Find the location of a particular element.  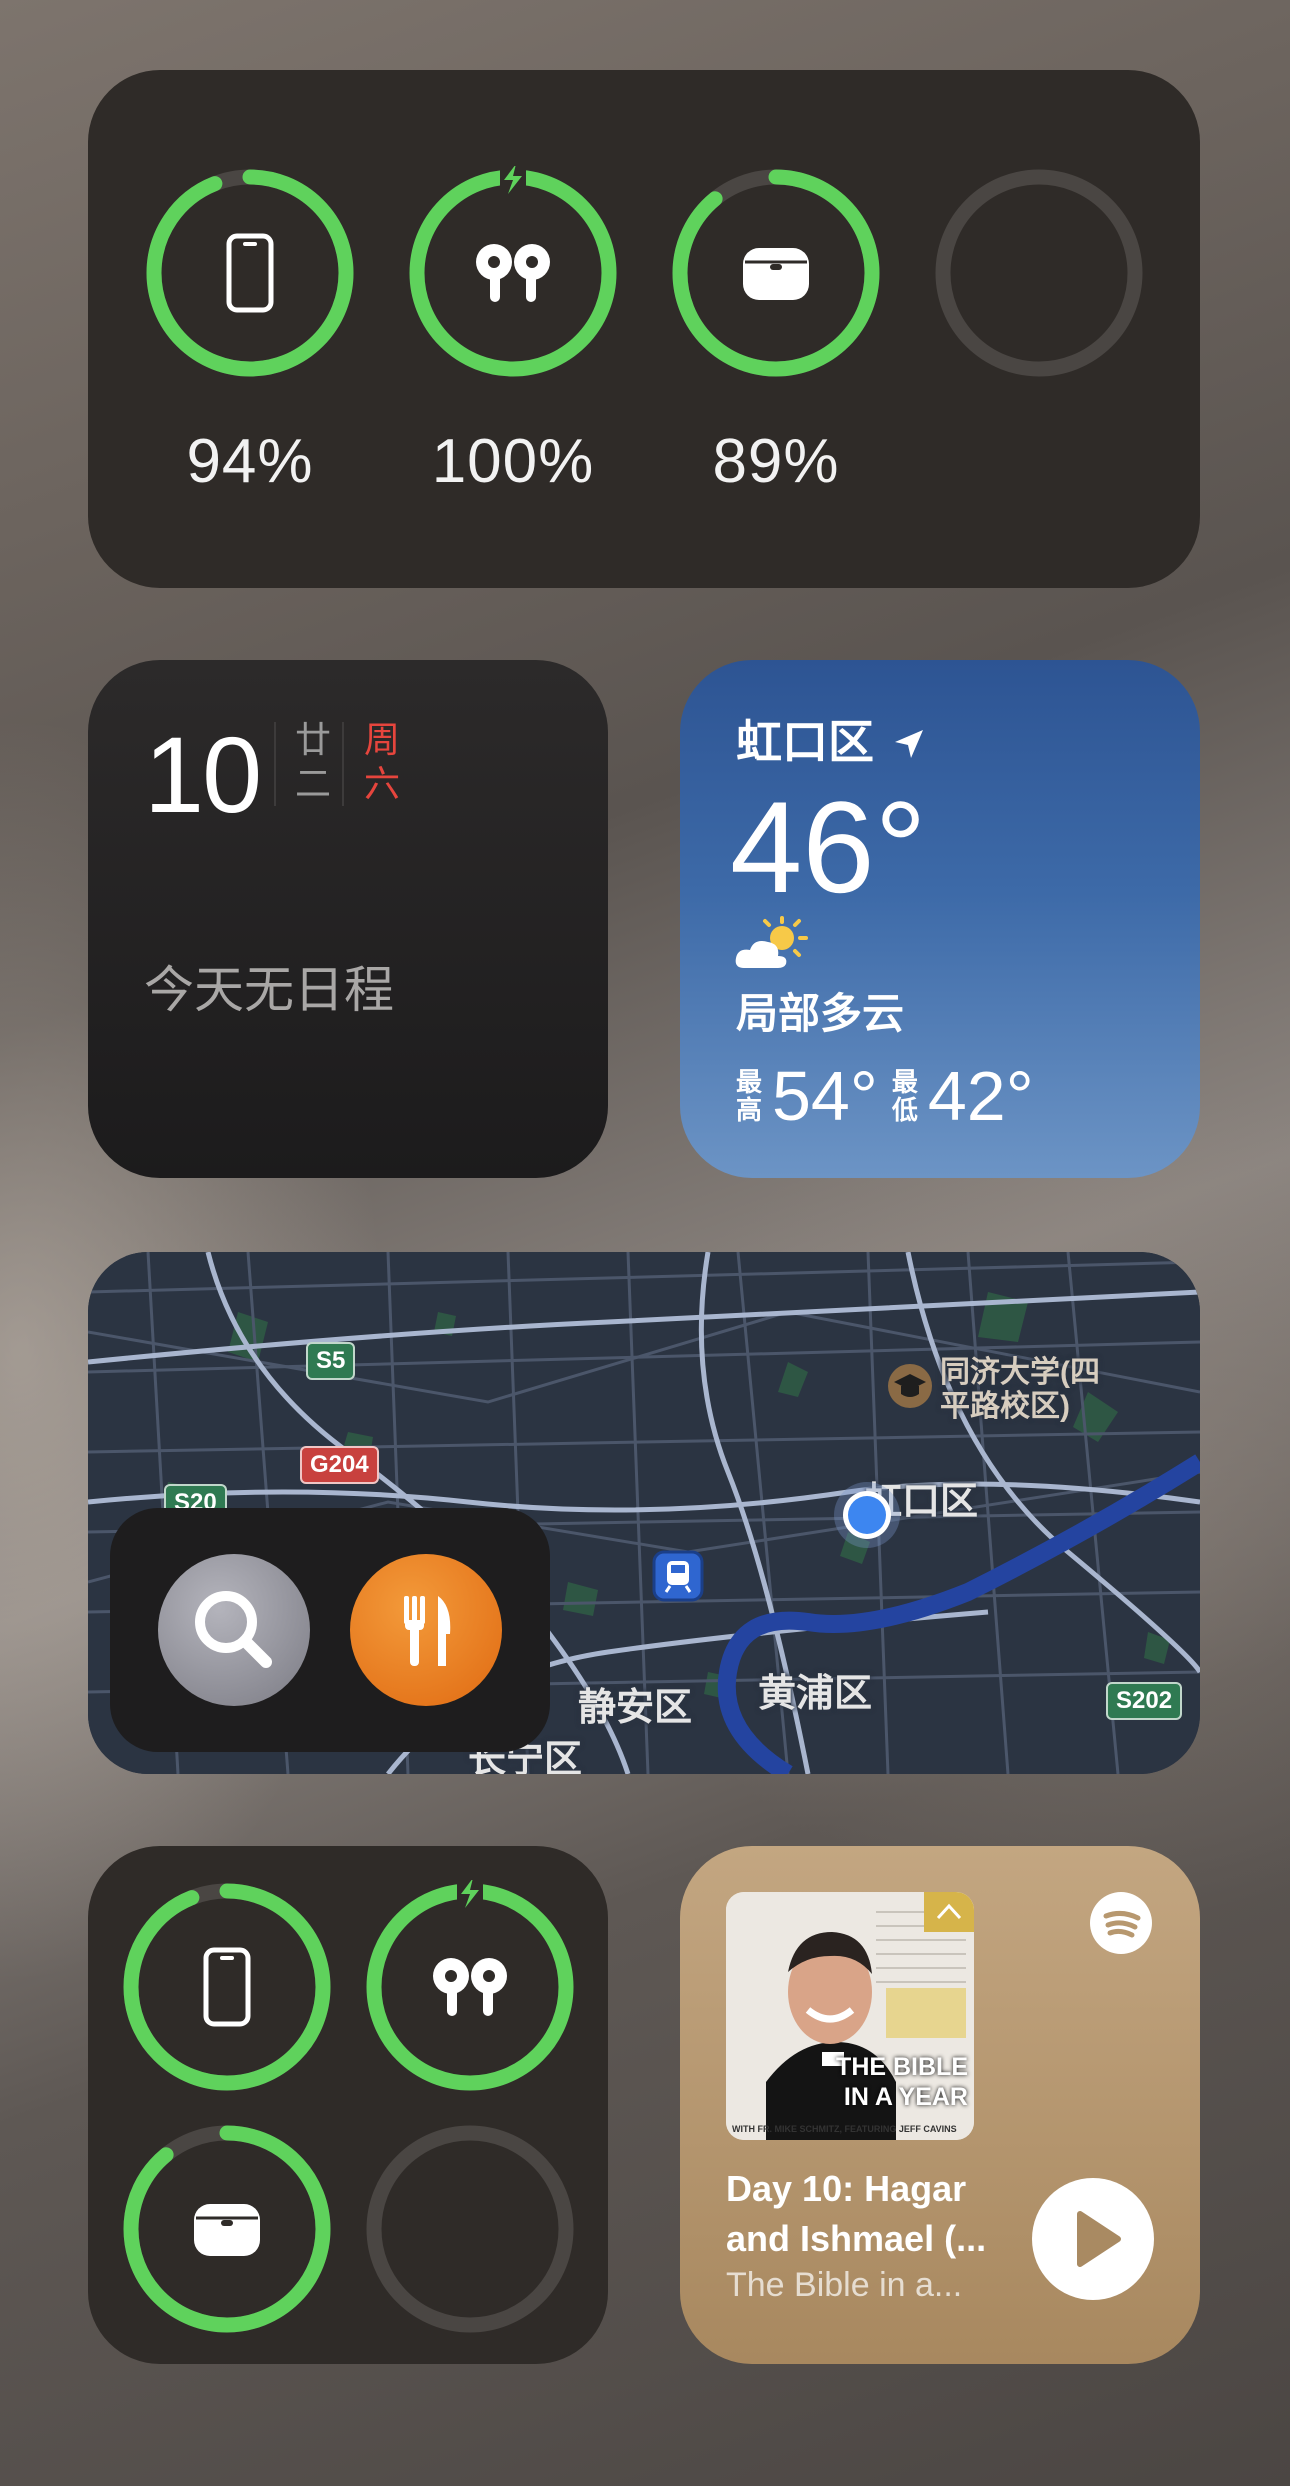

play-icon is located at coordinates (1099, 2239).